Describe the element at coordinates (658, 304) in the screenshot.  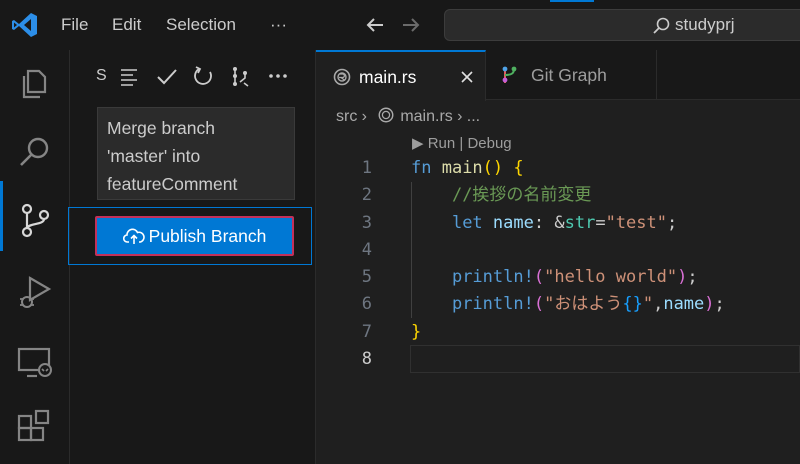
I see `code-token: ,` at that location.